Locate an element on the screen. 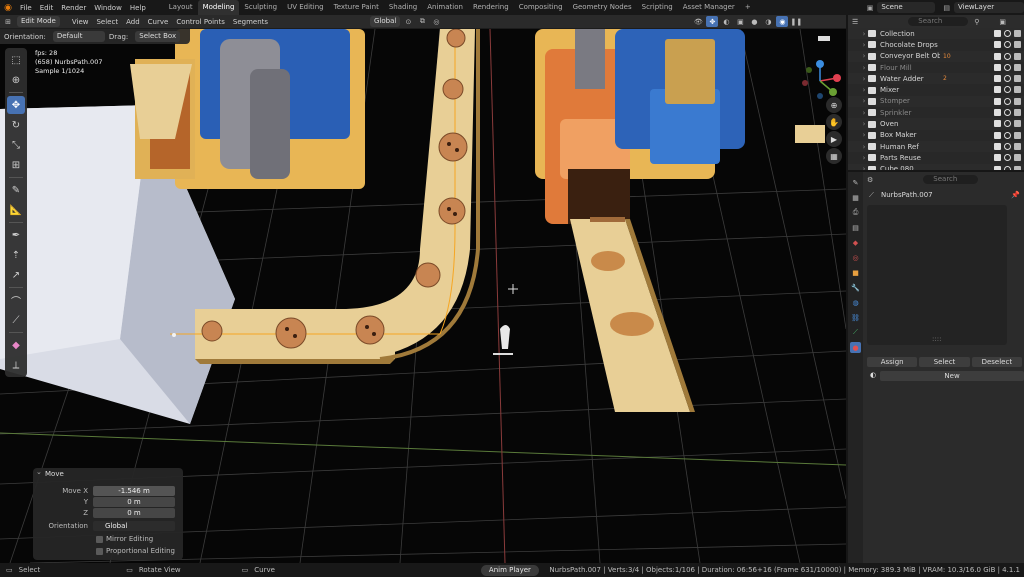  constraints-tab-icon: ⛓ is located at coordinates (855, 317).